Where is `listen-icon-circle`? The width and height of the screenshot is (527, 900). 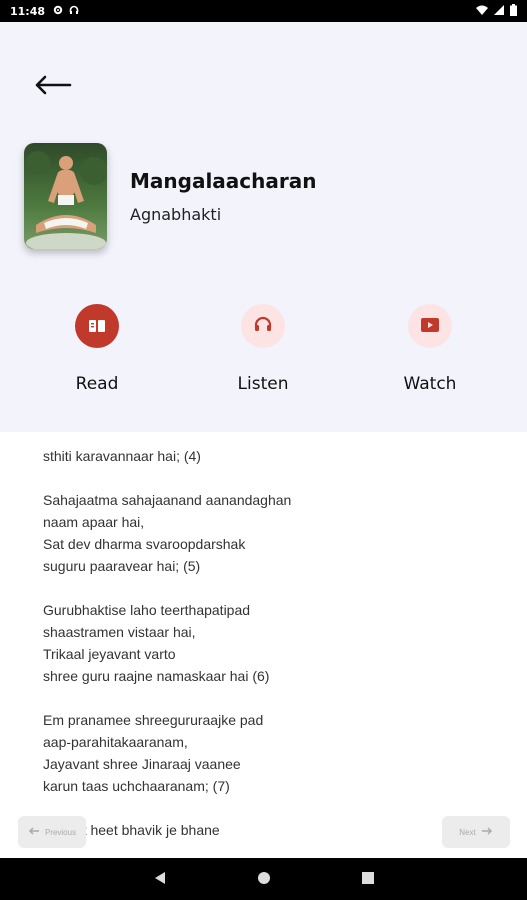 listen-icon-circle is located at coordinates (263, 326).